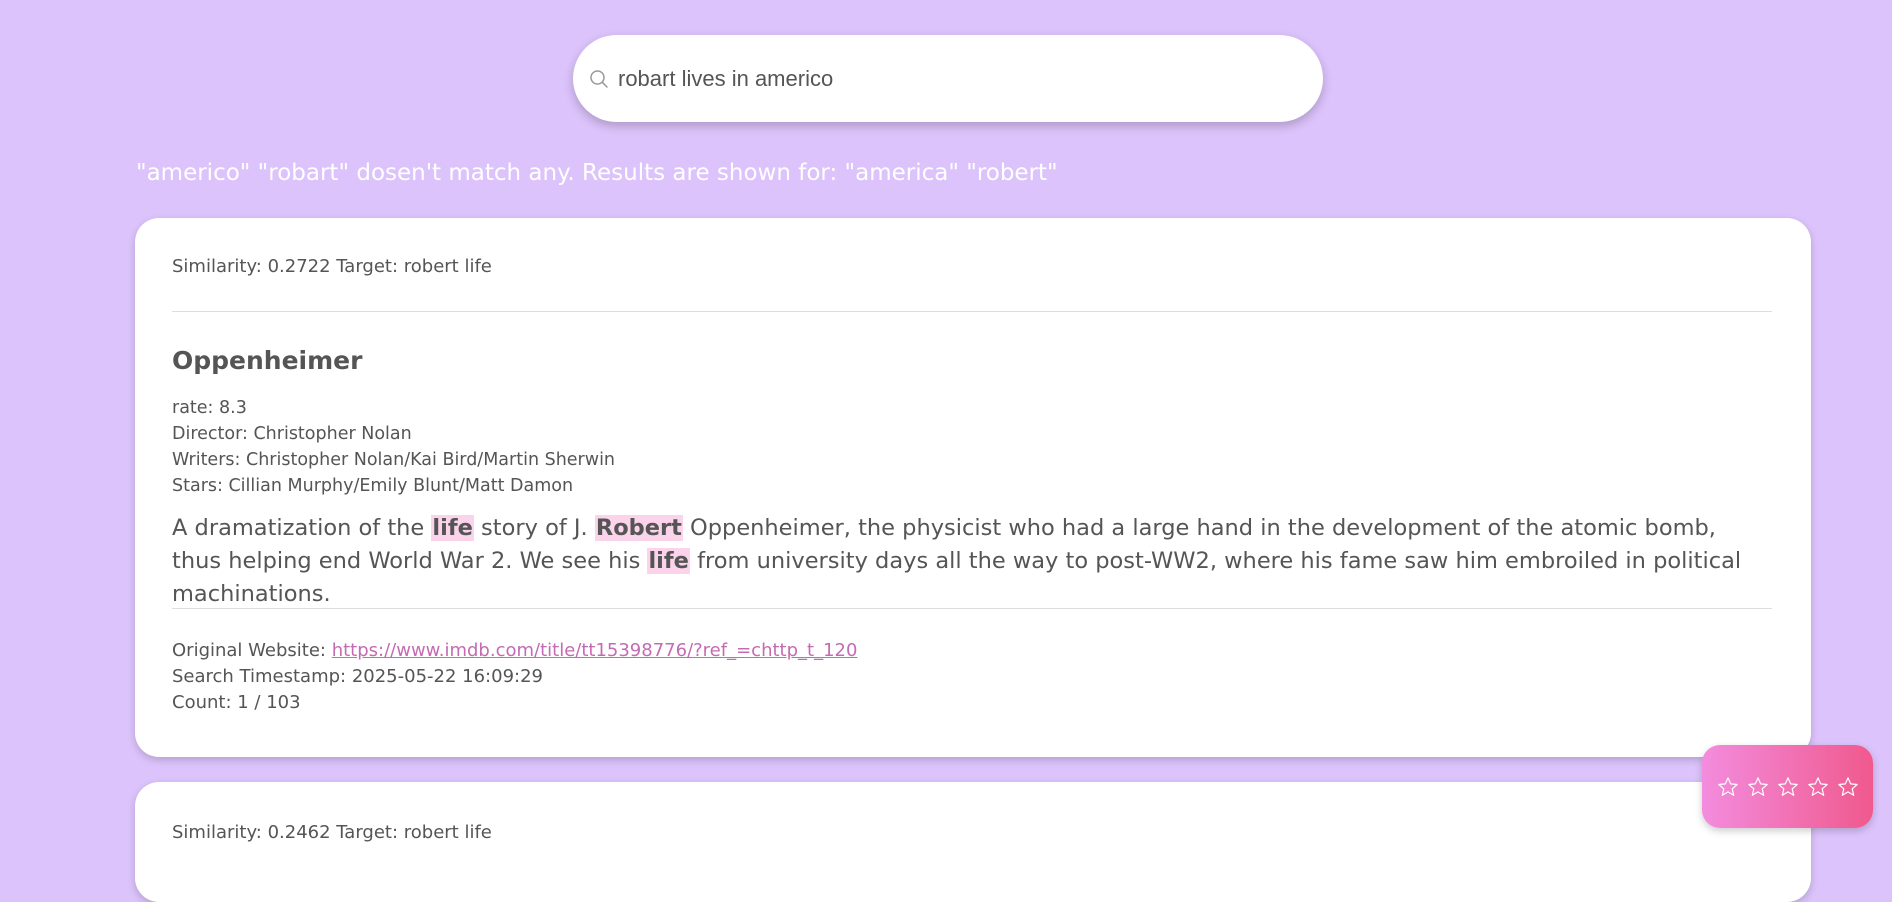  Describe the element at coordinates (236, 702) in the screenshot. I see `count-text: Count: 1 / 103` at that location.